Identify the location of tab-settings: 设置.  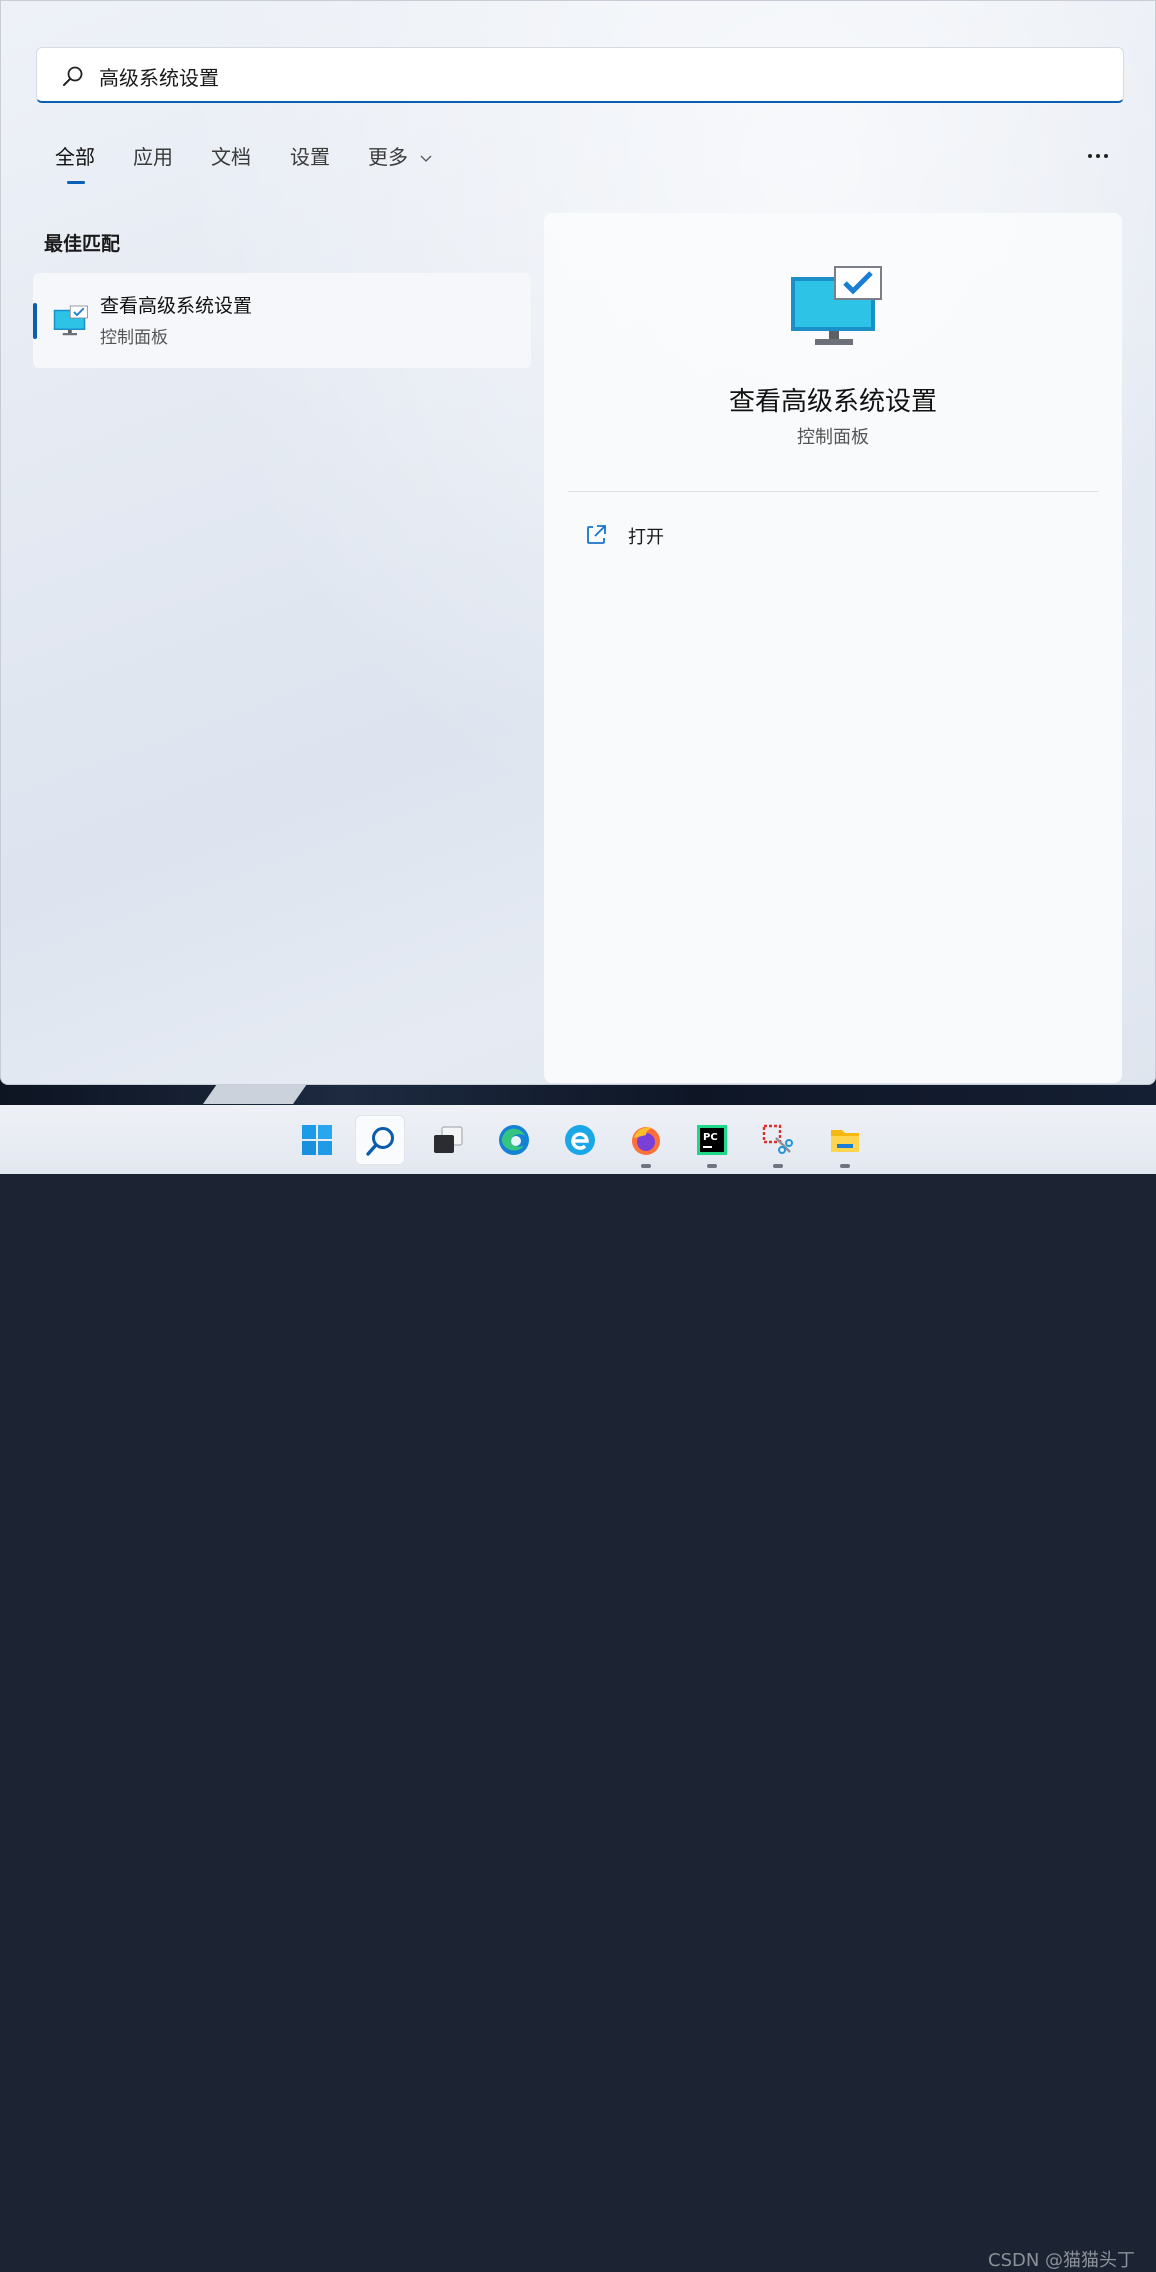
(310, 155).